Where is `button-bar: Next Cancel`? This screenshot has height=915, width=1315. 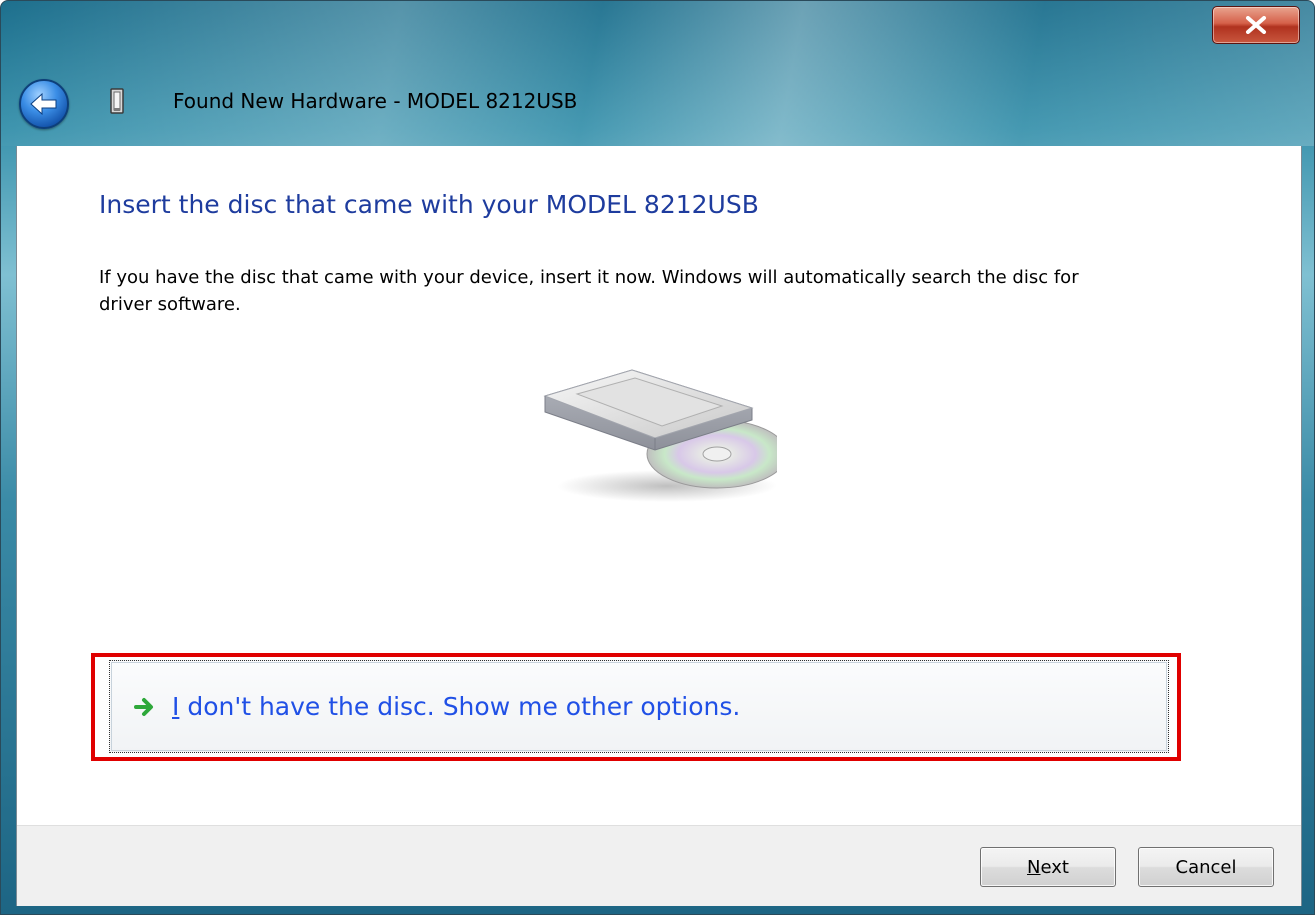 button-bar: Next Cancel is located at coordinates (659, 865).